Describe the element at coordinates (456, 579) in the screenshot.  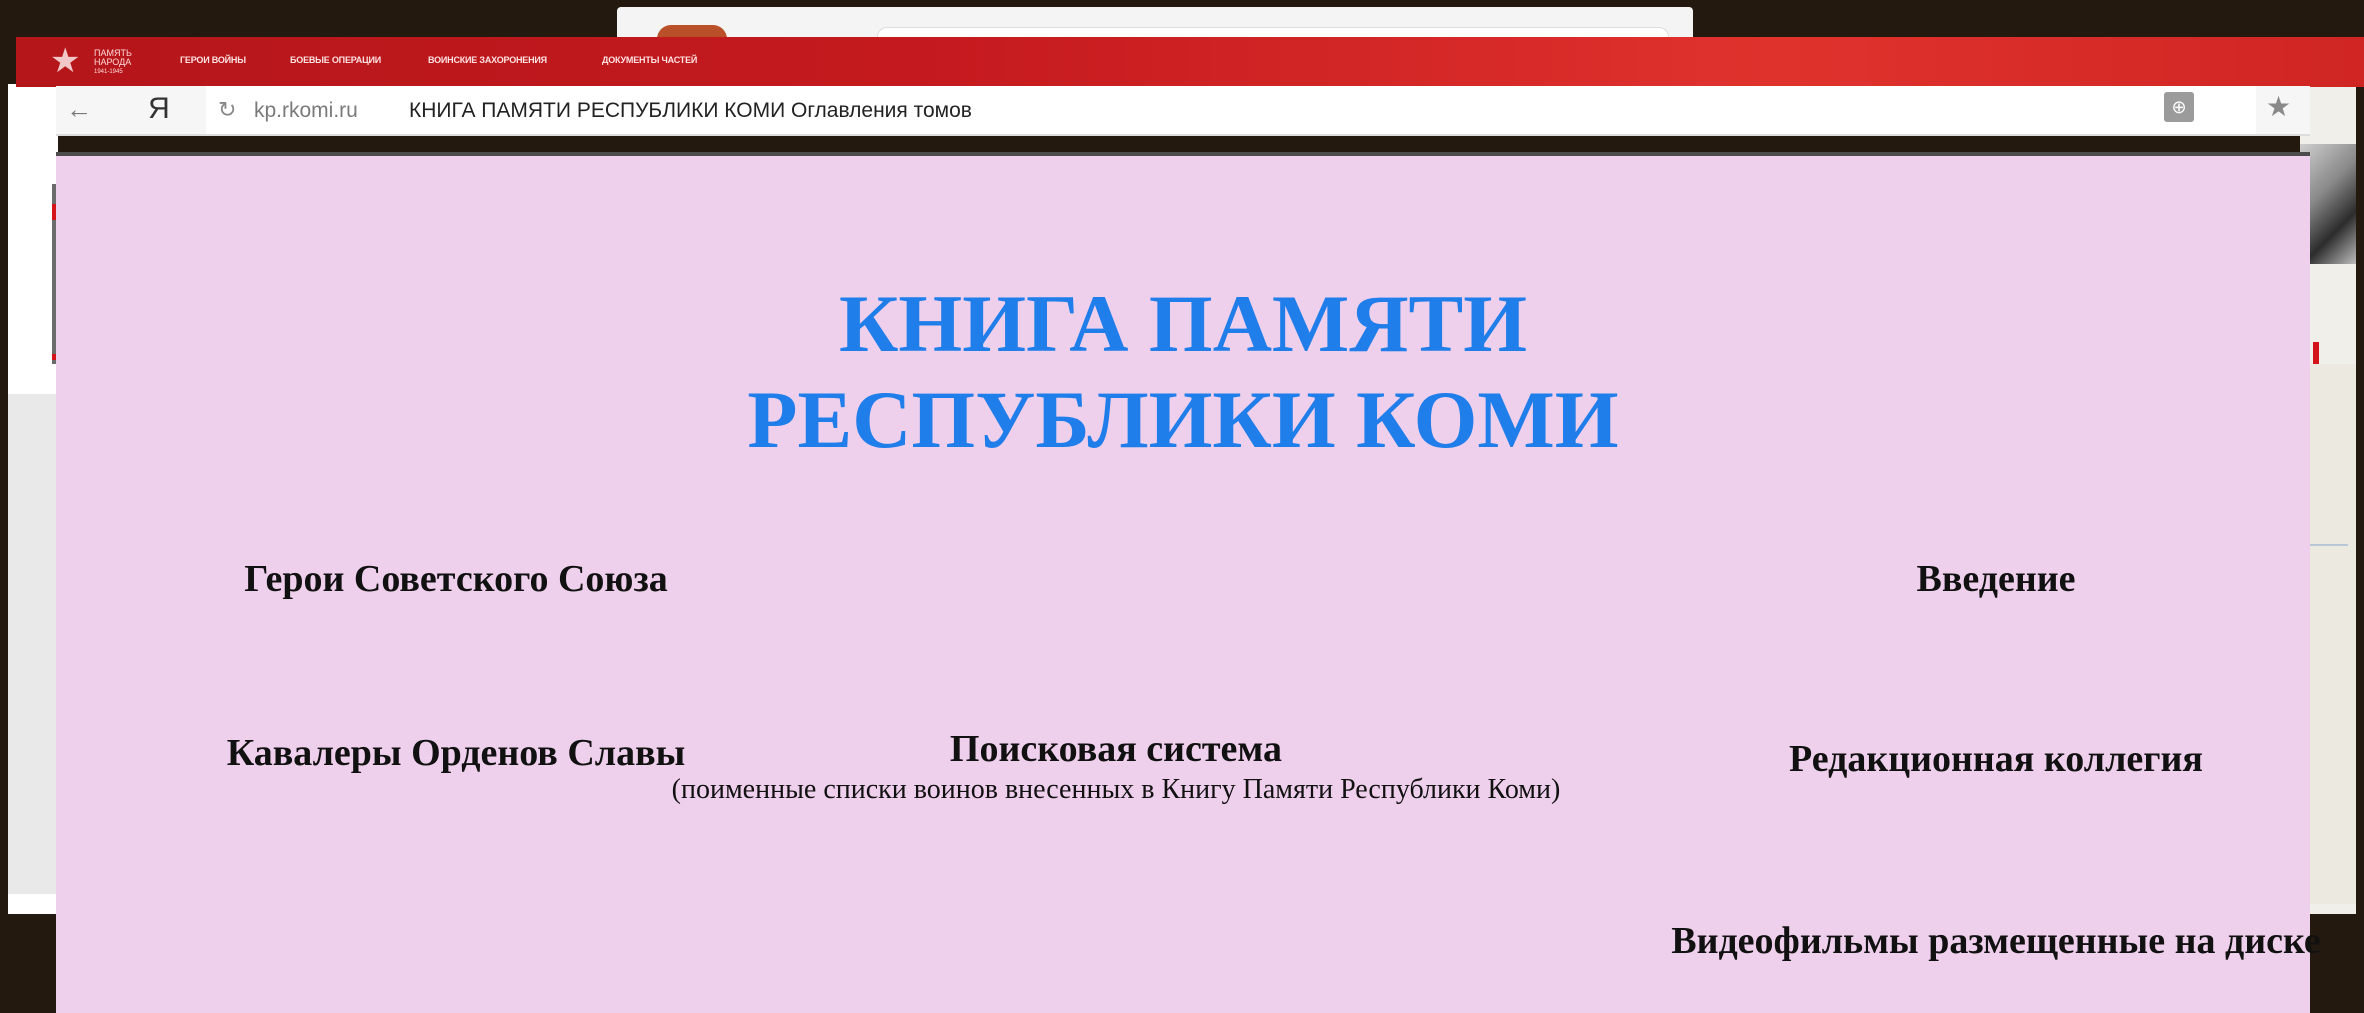
I see `link-heroes-ussr: Герои Советского Союза` at that location.